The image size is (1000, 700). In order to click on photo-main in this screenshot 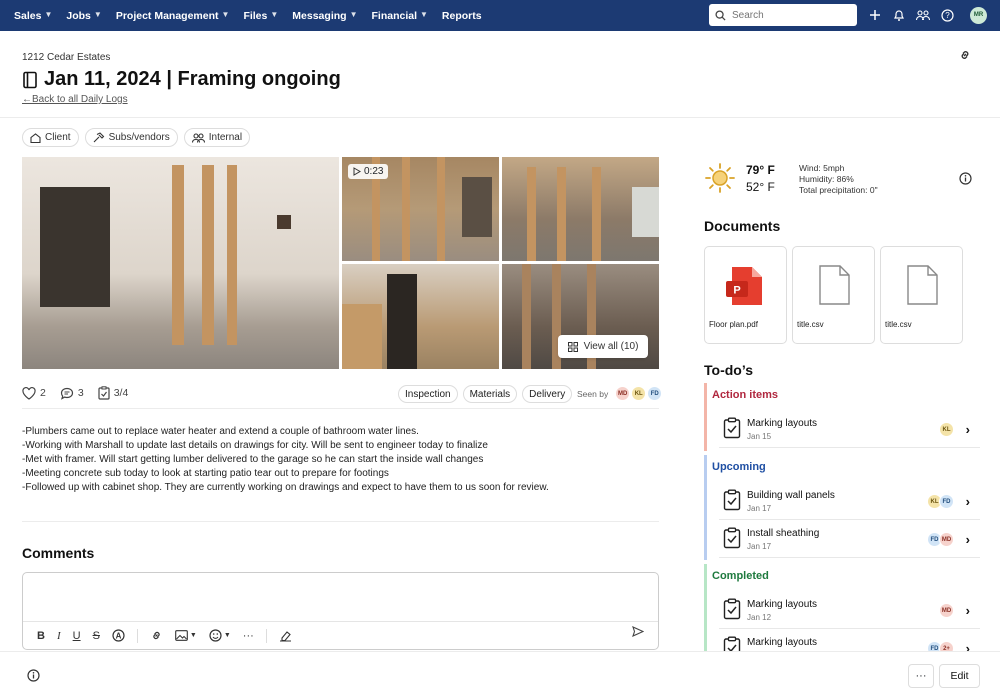, I will do `click(180, 263)`.